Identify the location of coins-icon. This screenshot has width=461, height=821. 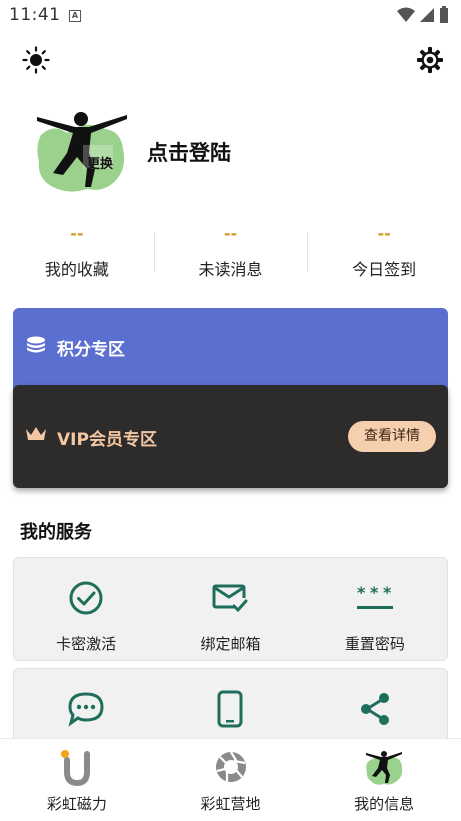
(36, 344).